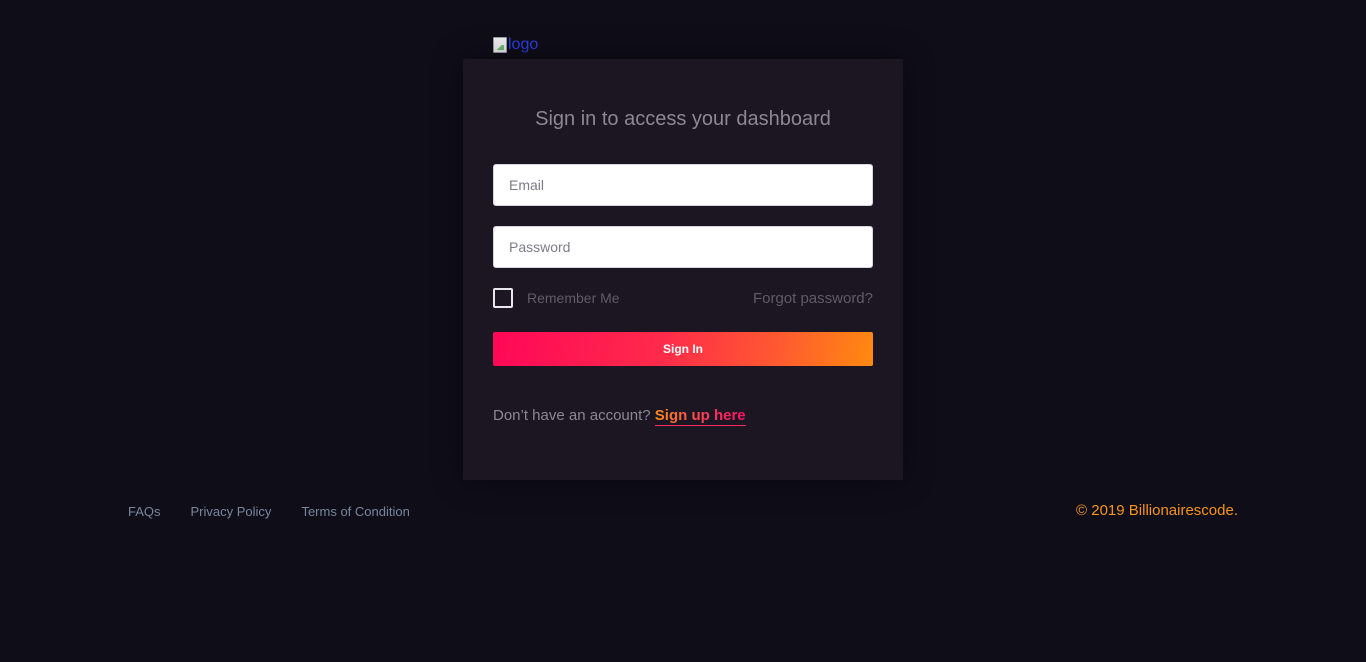 The width and height of the screenshot is (1366, 662). I want to click on sign-up-link: Sign up here, so click(700, 416).